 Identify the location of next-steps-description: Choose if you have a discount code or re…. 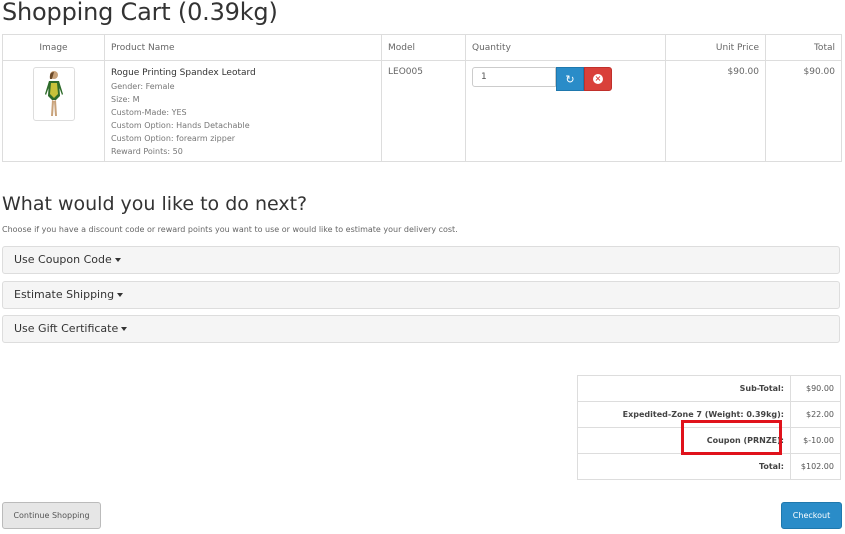
(230, 229).